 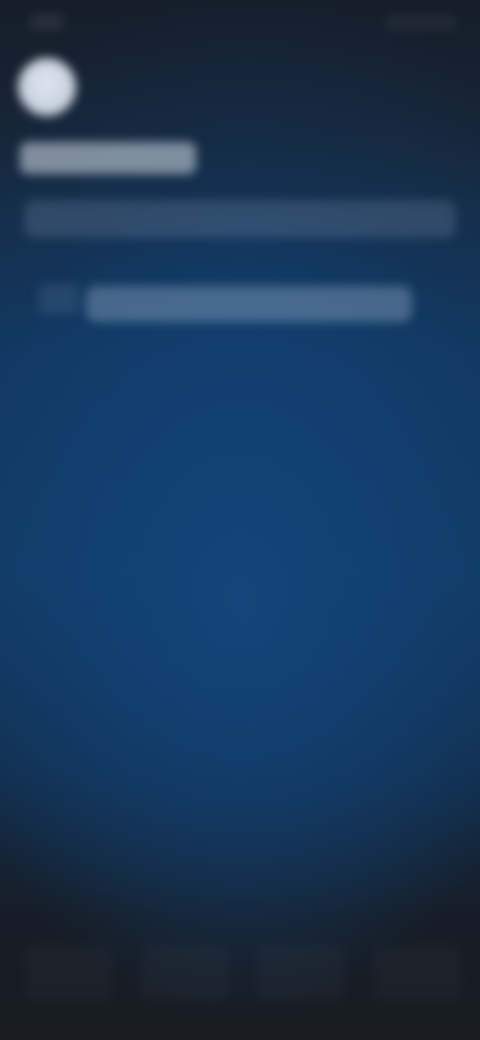 I want to click on status-bar, so click(x=240, y=22).